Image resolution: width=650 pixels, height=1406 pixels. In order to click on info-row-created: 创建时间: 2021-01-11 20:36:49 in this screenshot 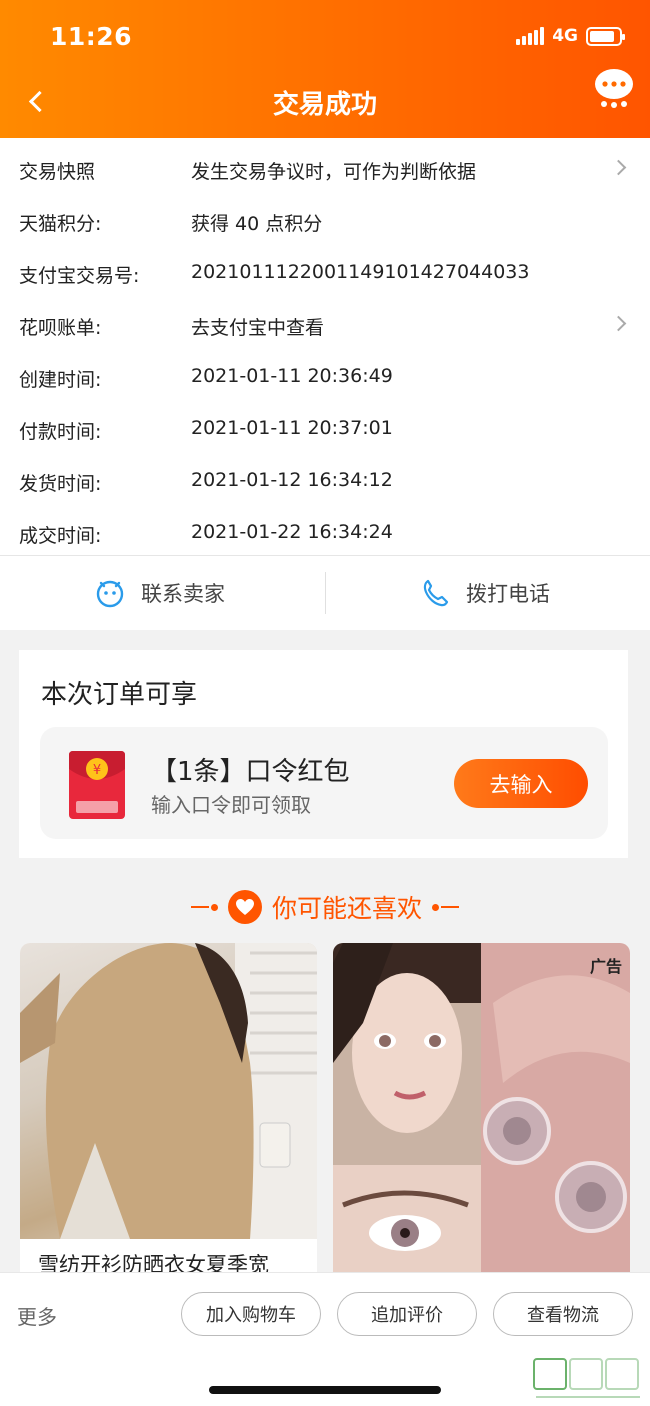, I will do `click(325, 375)`.